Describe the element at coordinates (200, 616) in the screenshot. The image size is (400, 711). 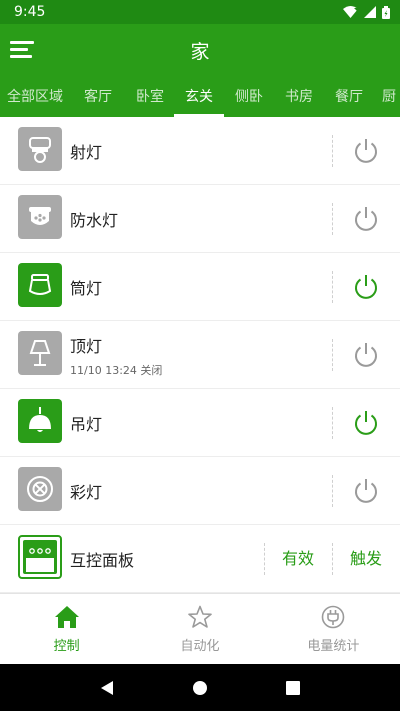
I see `star-icon` at that location.